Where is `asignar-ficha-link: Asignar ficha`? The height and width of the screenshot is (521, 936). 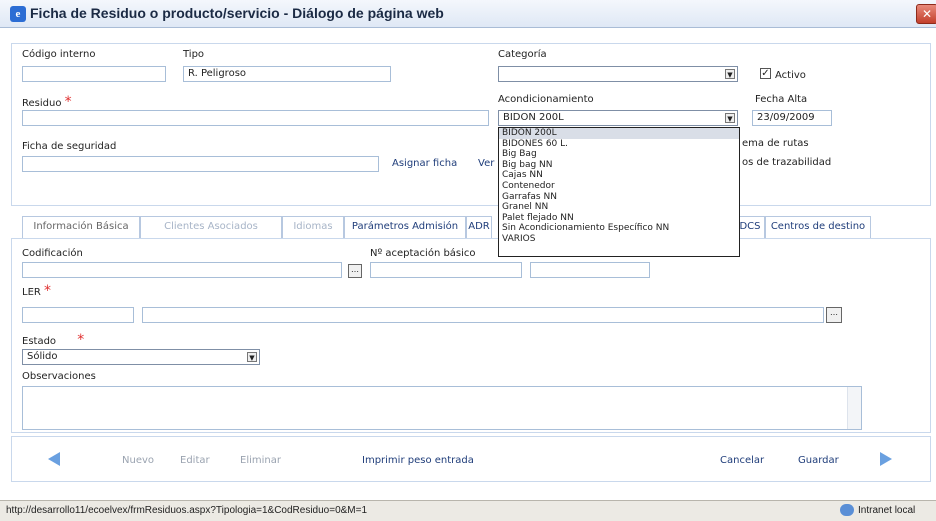 asignar-ficha-link: Asignar ficha is located at coordinates (424, 163).